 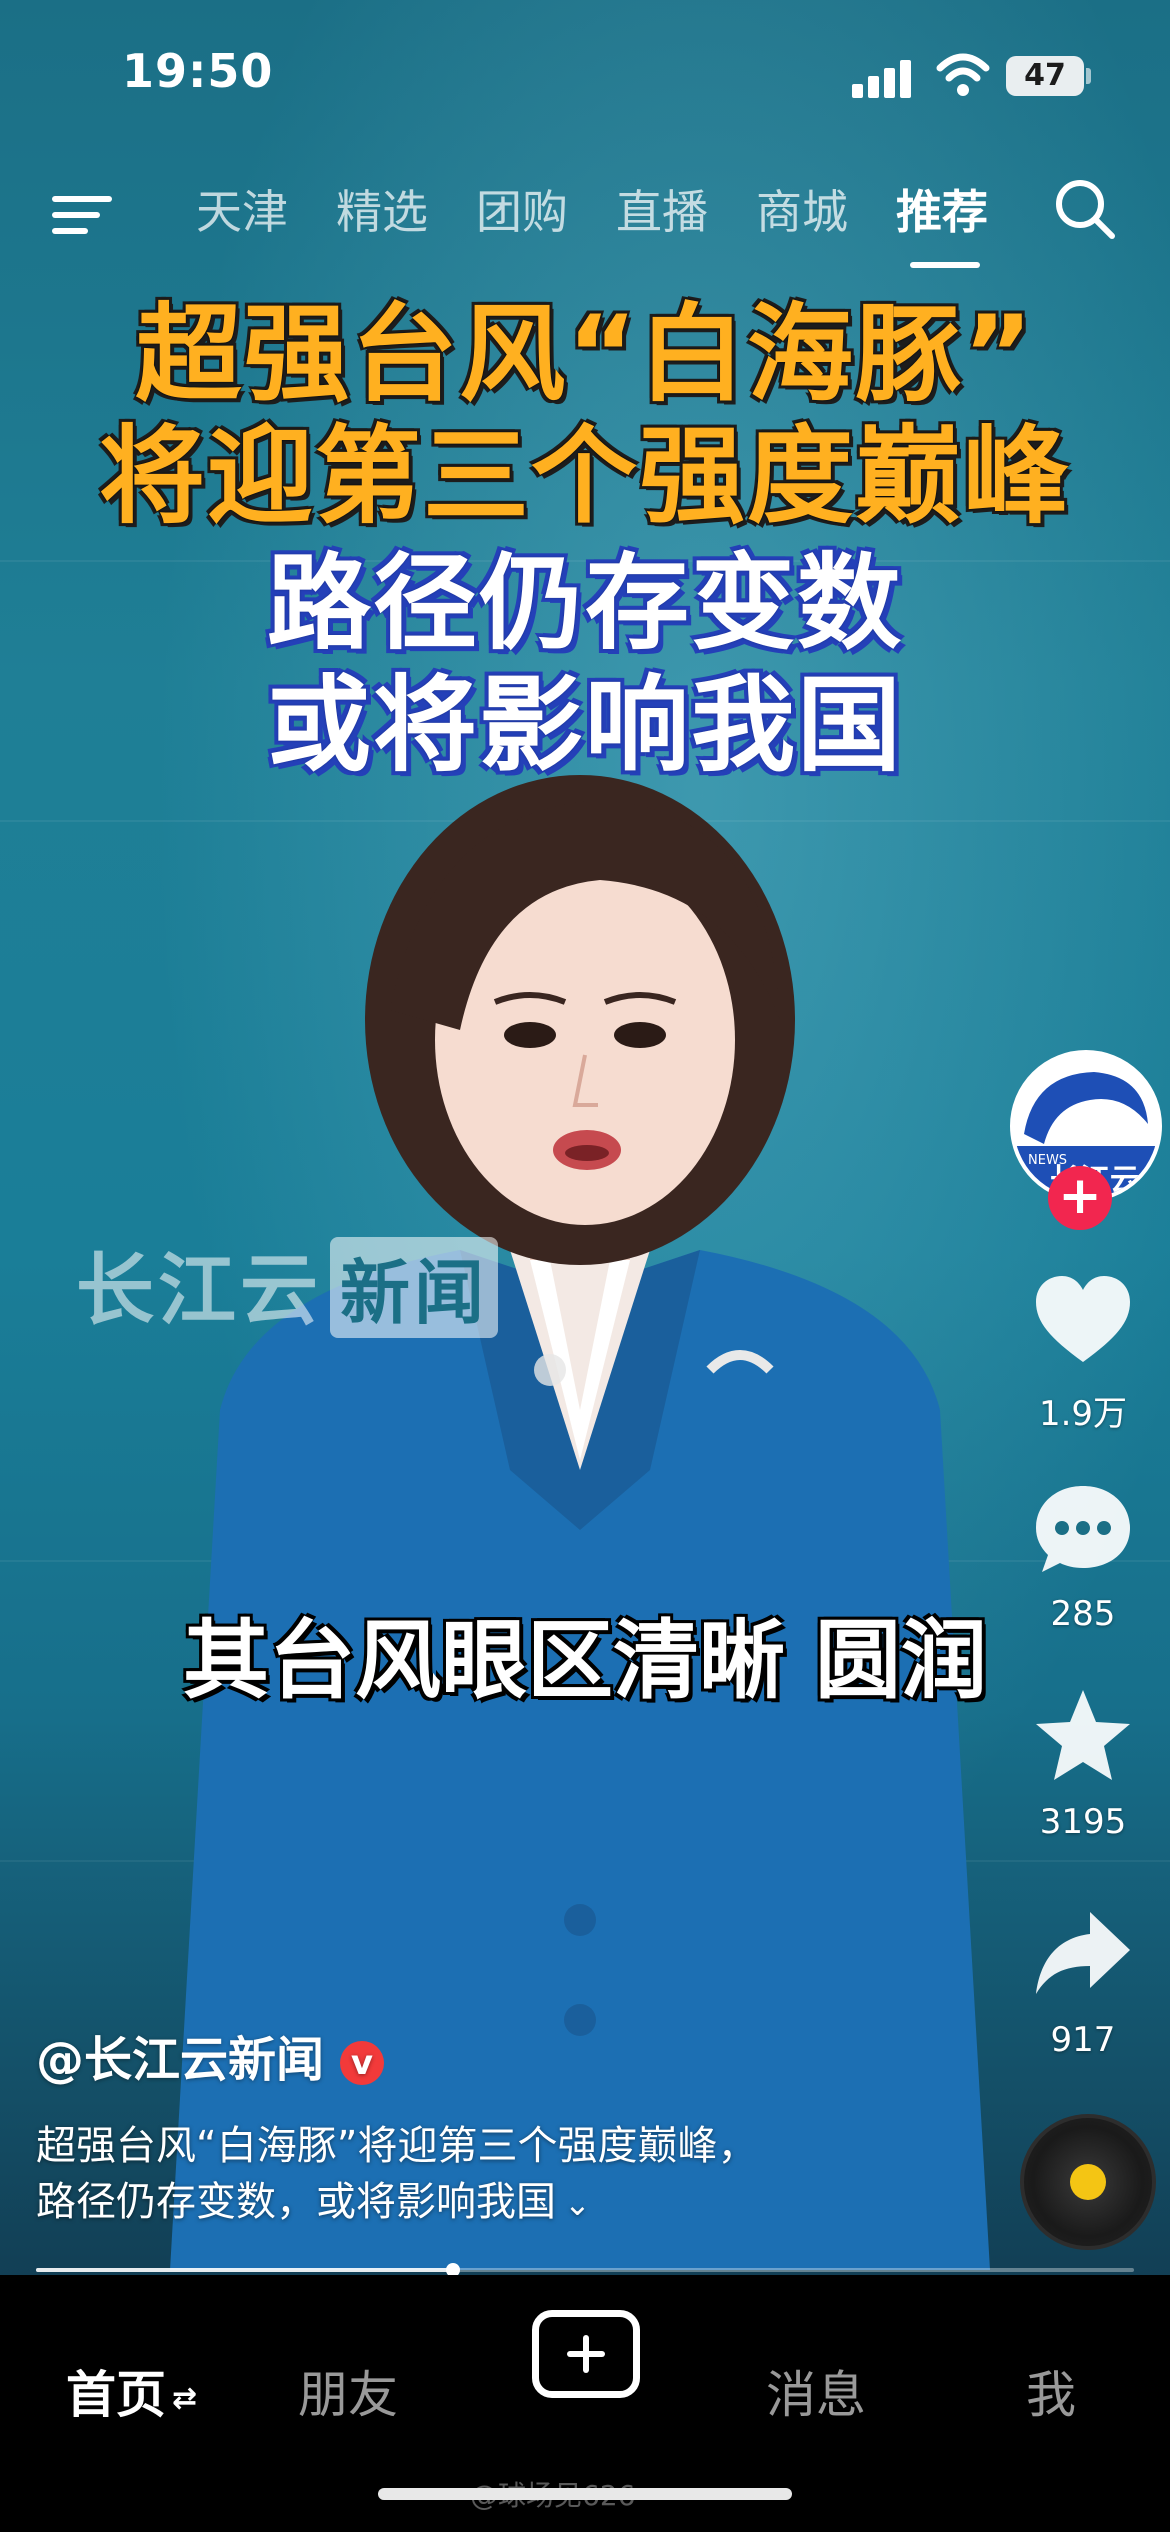 What do you see at coordinates (1083, 2040) in the screenshot?
I see `share-count: 917` at bounding box center [1083, 2040].